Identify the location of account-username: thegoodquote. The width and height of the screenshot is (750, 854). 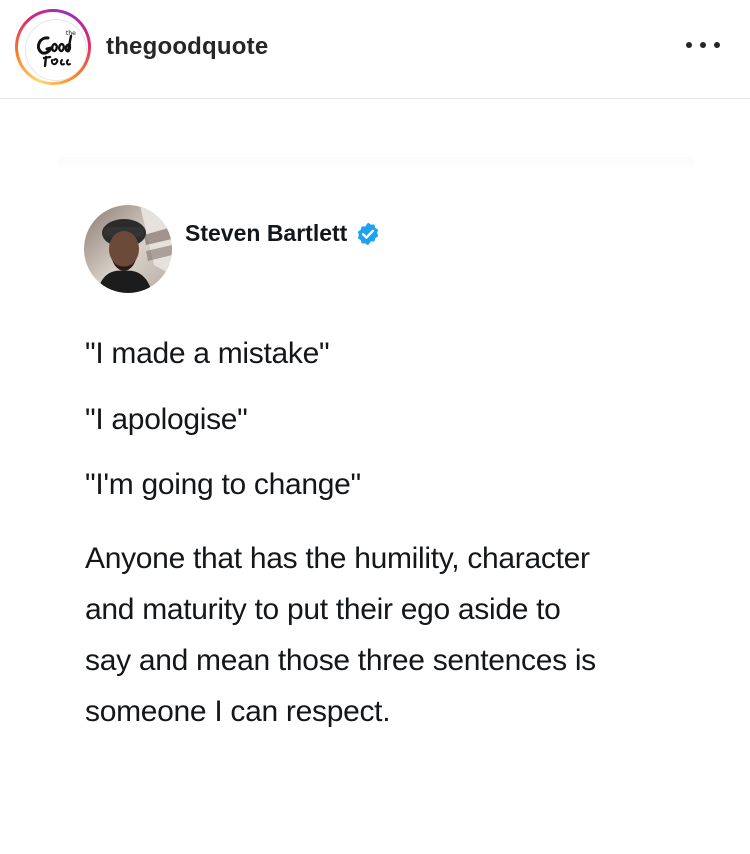
(187, 47).